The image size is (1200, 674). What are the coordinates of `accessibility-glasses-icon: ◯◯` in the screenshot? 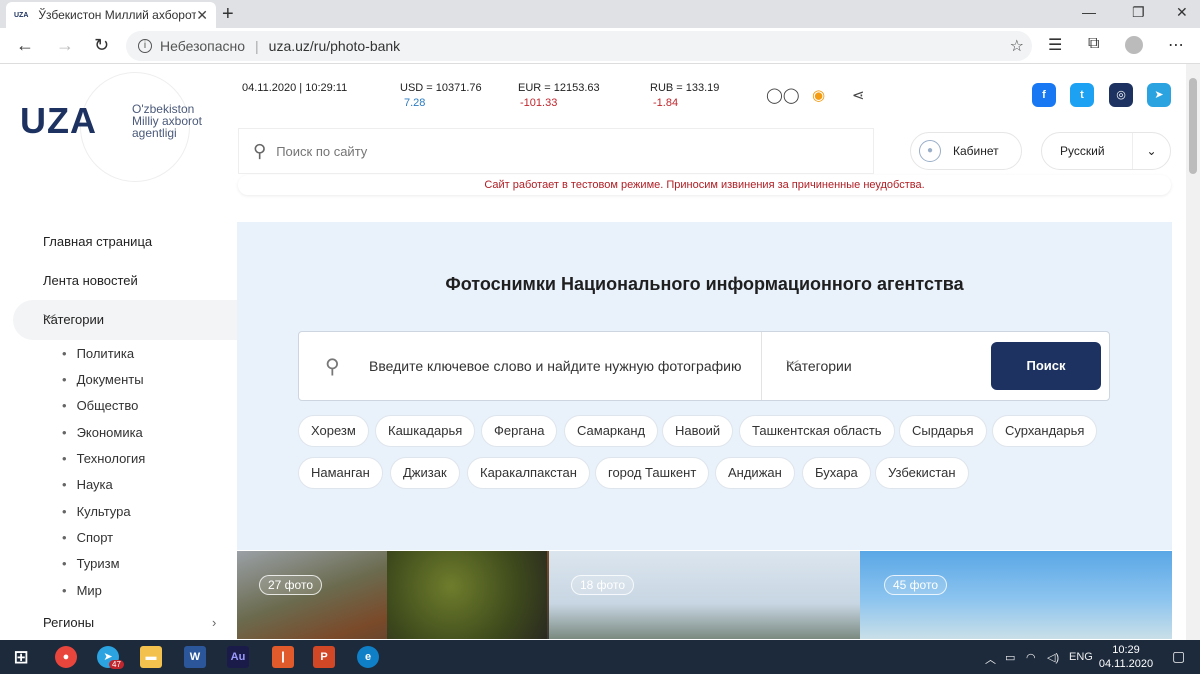 It's located at (783, 95).